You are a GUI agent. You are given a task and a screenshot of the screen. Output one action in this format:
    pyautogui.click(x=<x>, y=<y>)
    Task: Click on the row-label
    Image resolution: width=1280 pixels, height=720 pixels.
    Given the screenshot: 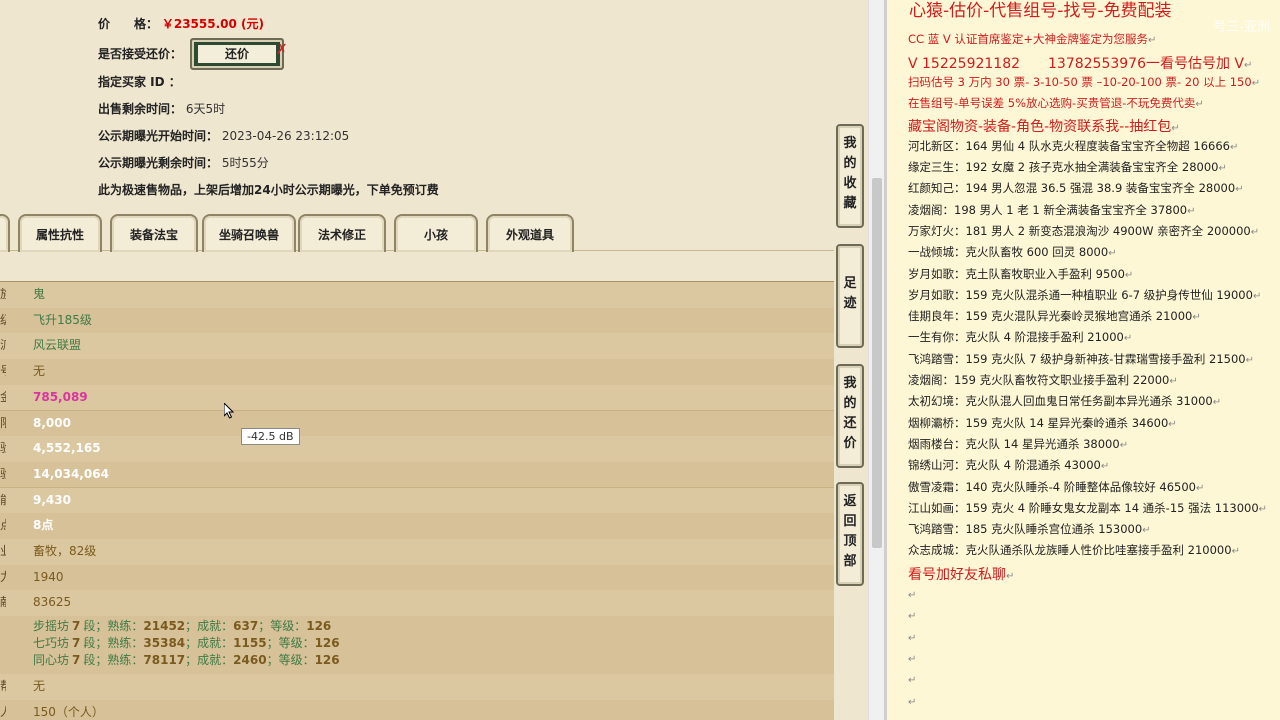 What is the action you would take?
    pyautogui.click(x=3, y=645)
    